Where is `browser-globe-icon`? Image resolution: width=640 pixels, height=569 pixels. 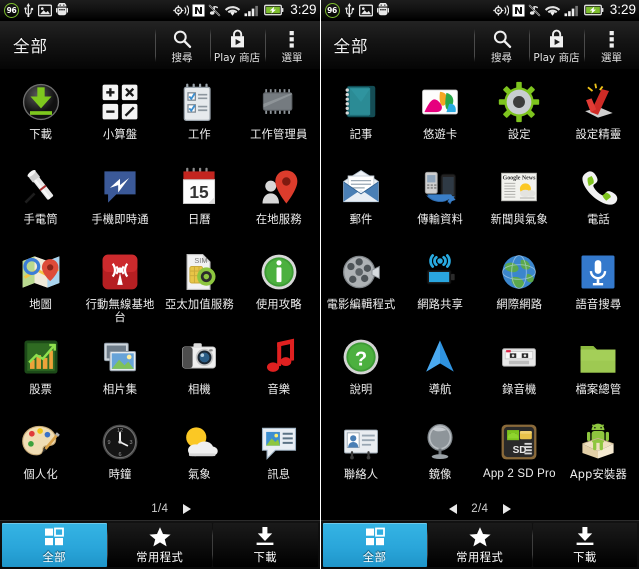 browser-globe-icon is located at coordinates (519, 271).